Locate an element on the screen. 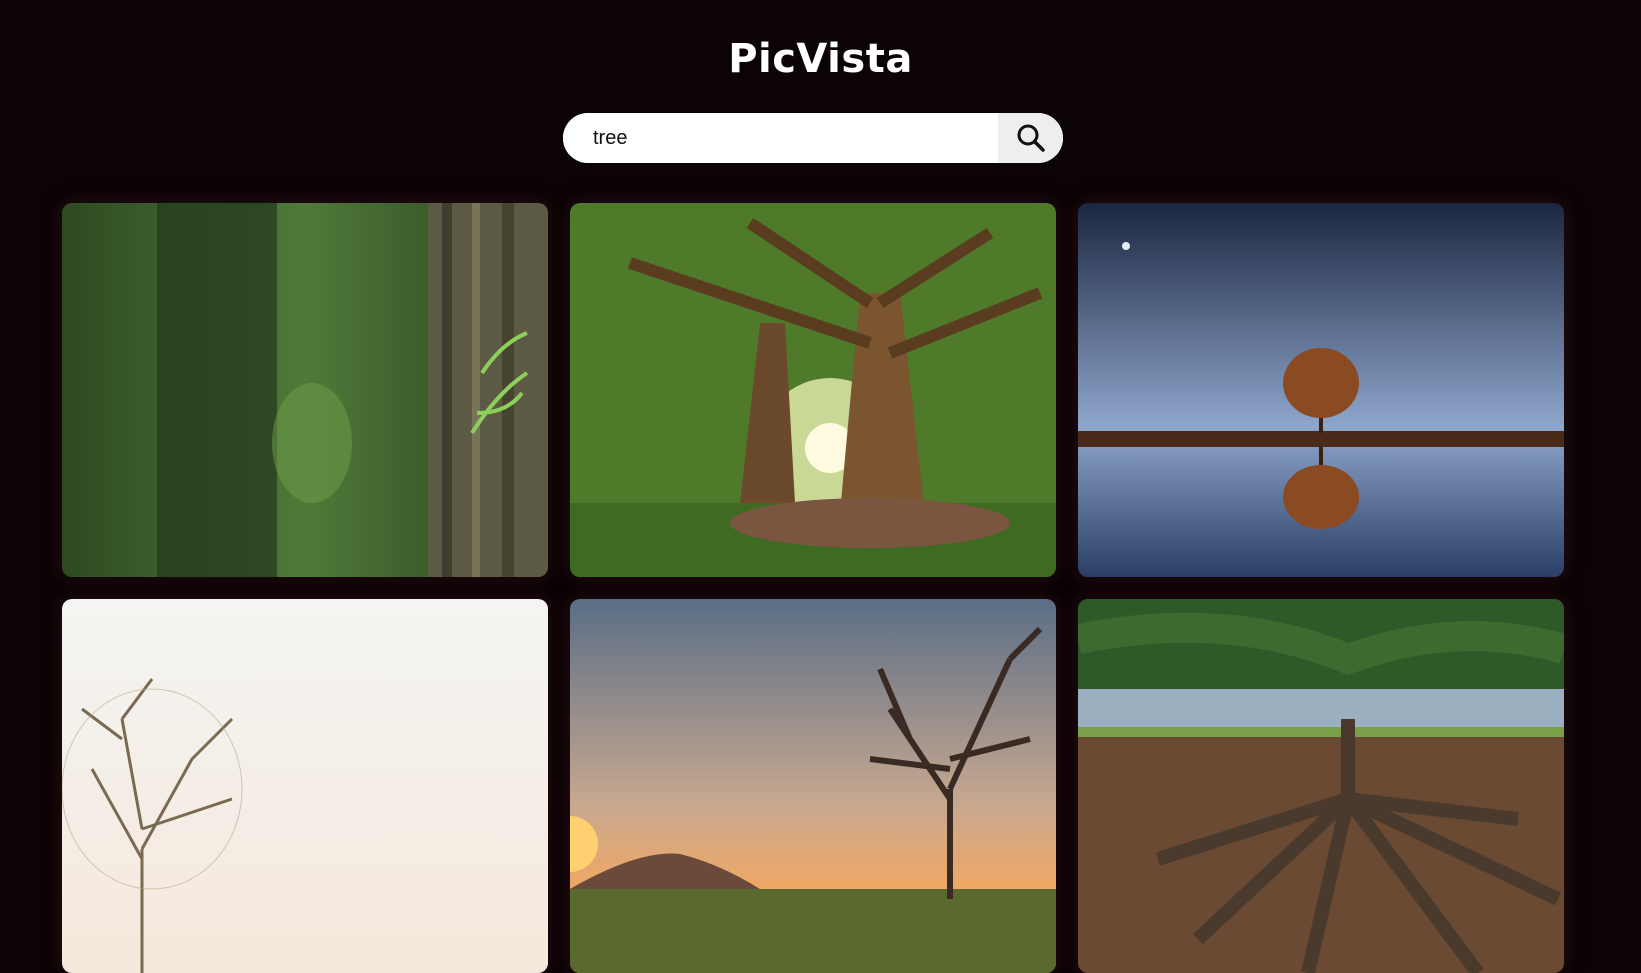  night-tree-image is located at coordinates (1321, 390).